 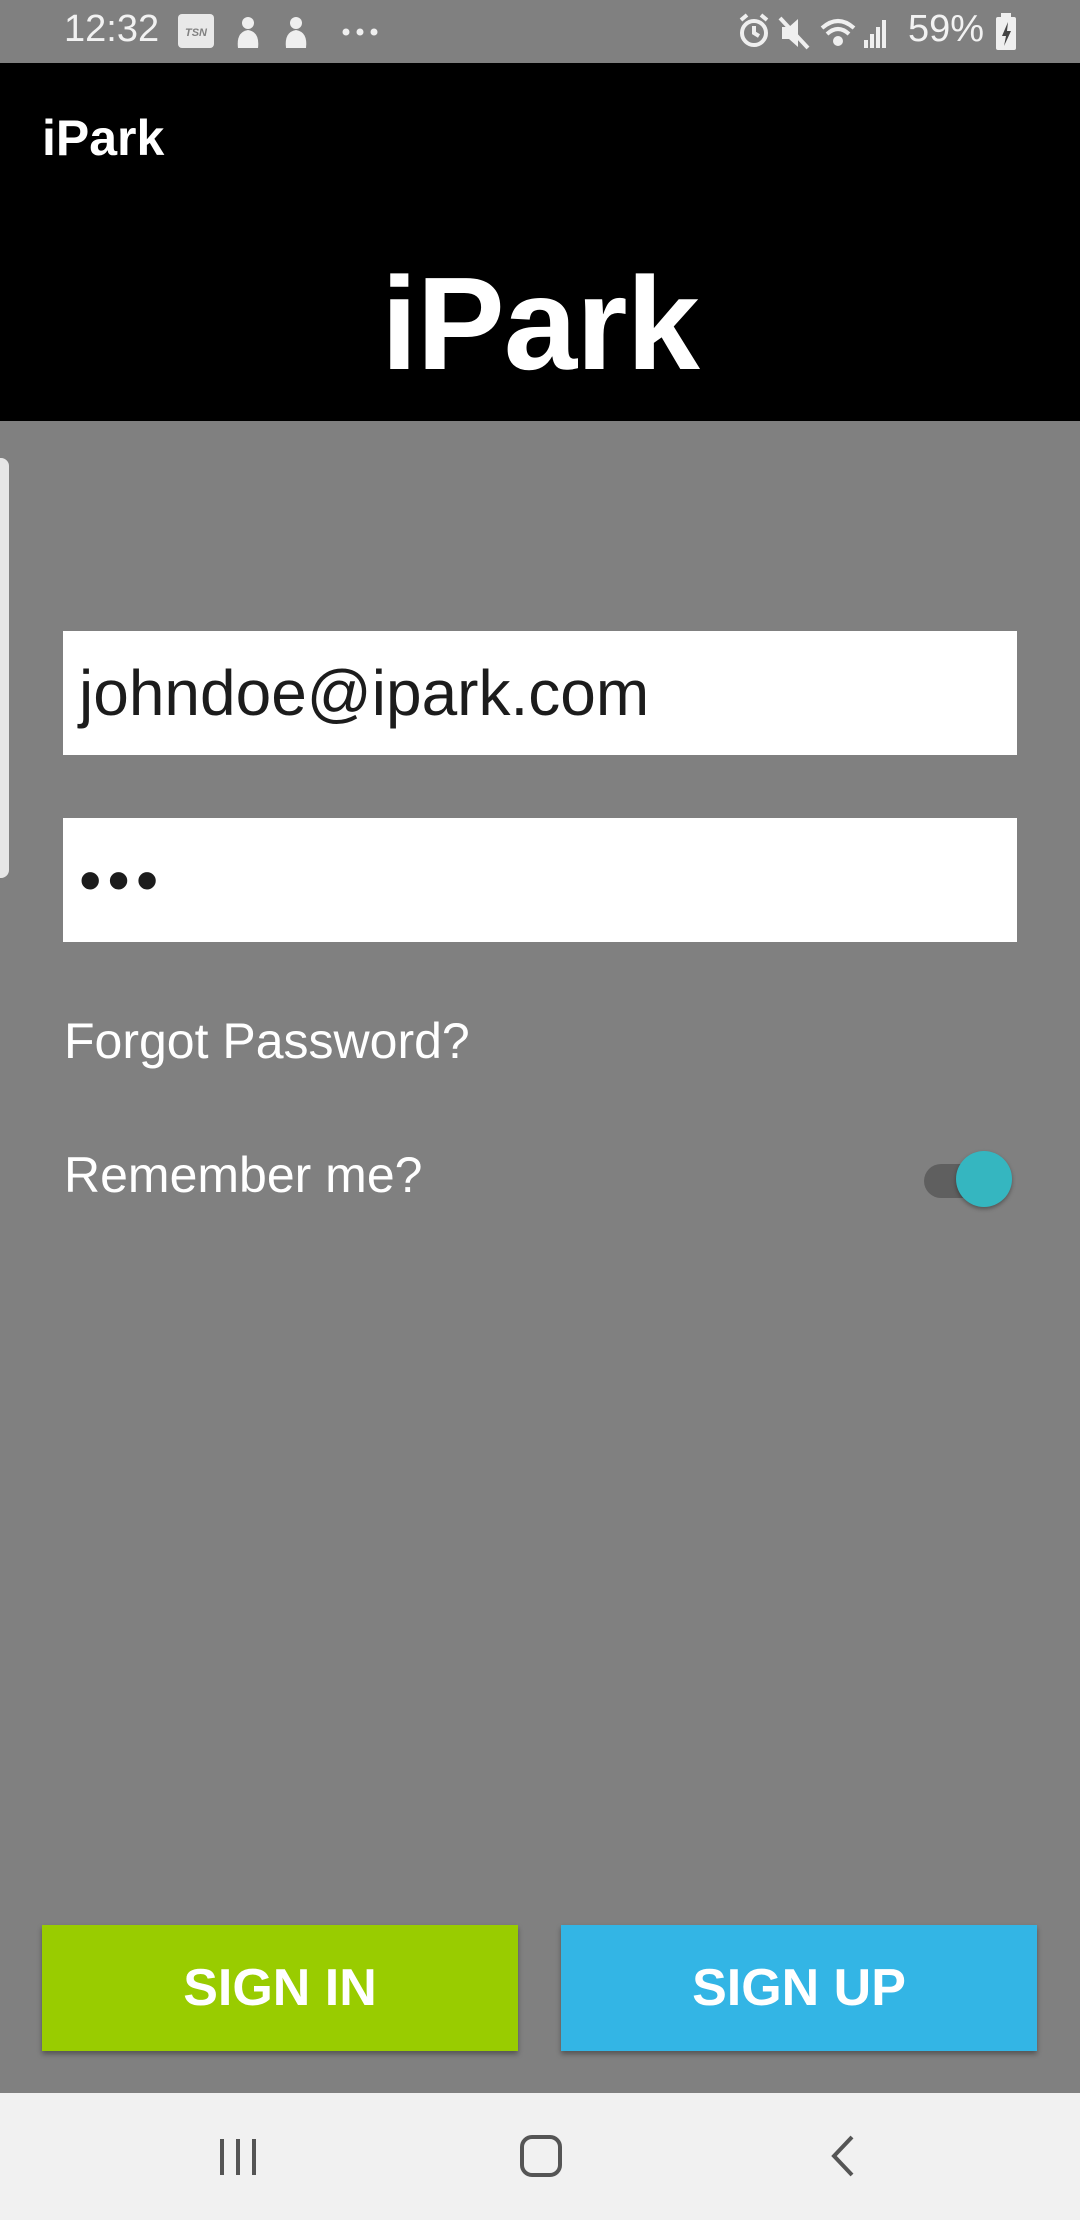 I want to click on status-right-icons, so click(x=812, y=31).